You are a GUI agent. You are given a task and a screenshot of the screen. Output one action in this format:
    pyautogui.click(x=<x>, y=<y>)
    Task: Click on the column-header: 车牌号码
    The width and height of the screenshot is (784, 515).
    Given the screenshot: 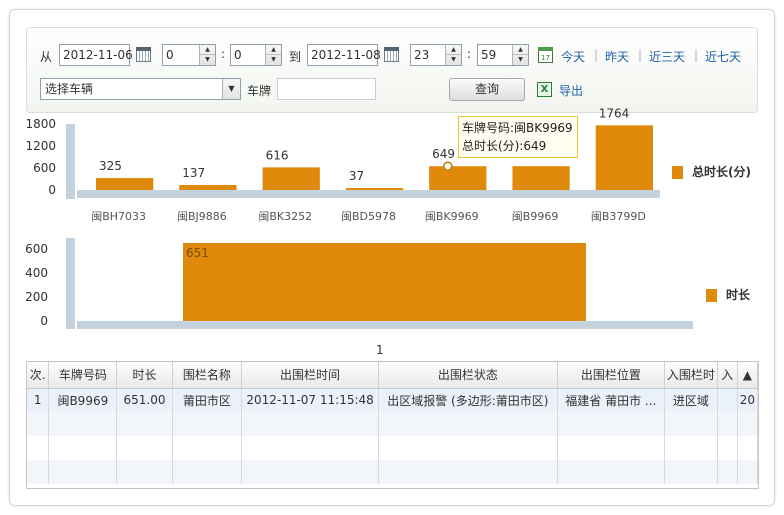 What is the action you would take?
    pyautogui.click(x=83, y=375)
    